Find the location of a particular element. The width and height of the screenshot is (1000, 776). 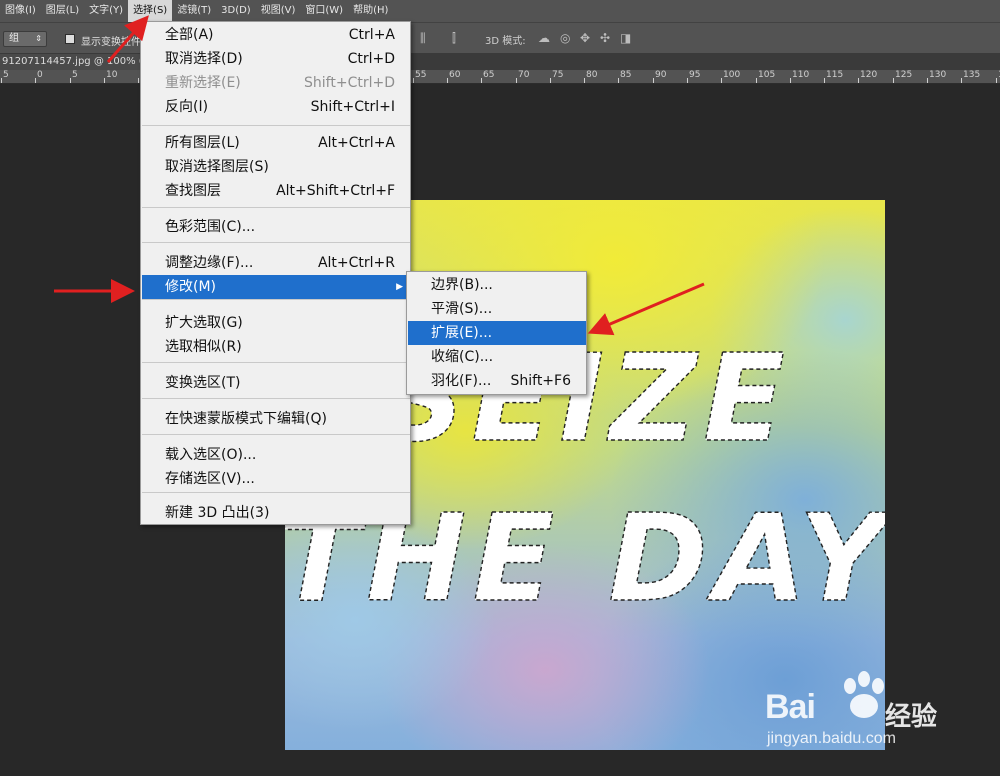

ruler-tick-label: 125 is located at coordinates (904, 75).